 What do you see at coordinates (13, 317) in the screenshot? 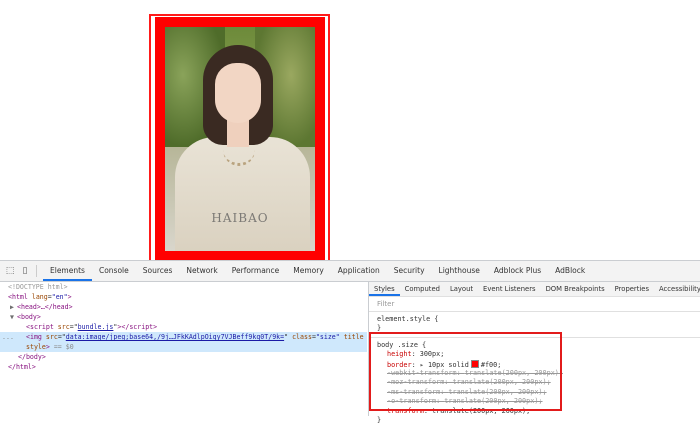
I see `collapse-triangle-icon: ▼` at bounding box center [13, 317].